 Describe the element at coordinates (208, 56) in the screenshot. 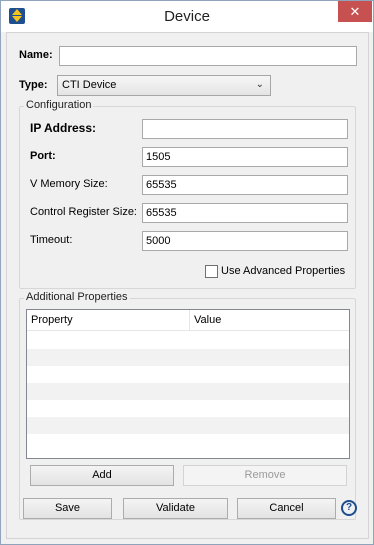

I see `name-field` at that location.